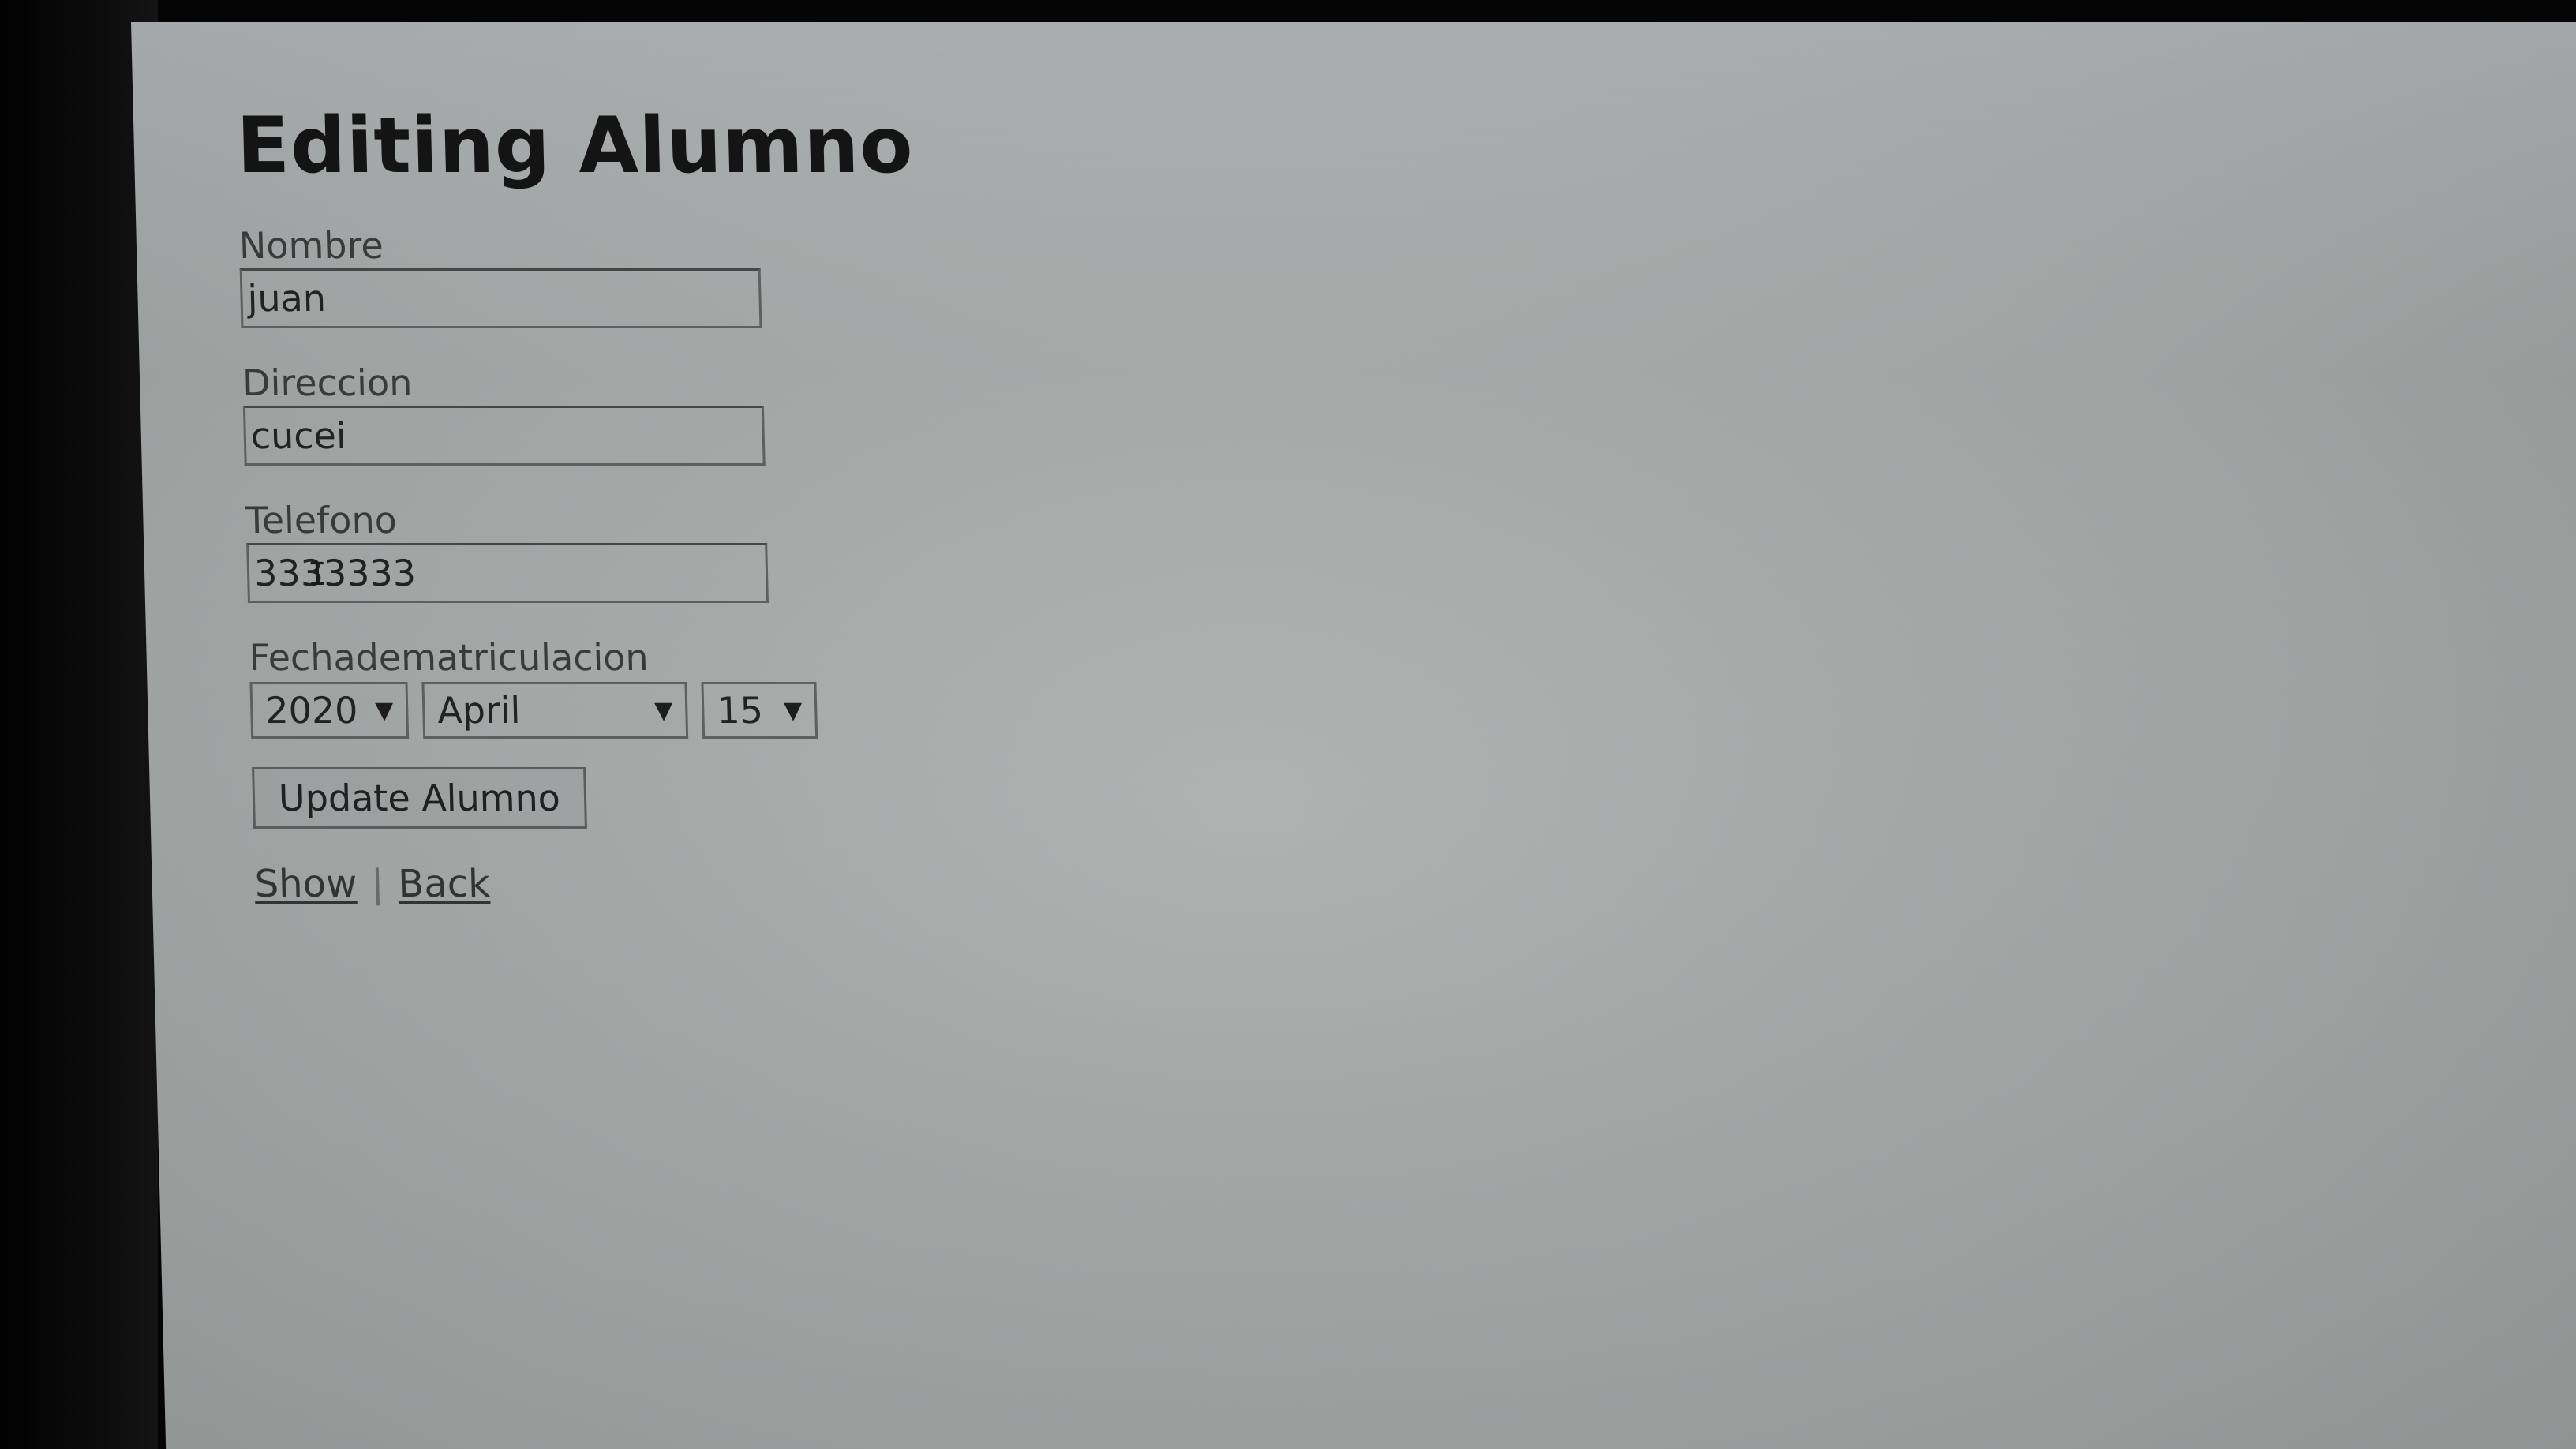  What do you see at coordinates (317, 574) in the screenshot?
I see `text-cursor-icon: I` at bounding box center [317, 574].